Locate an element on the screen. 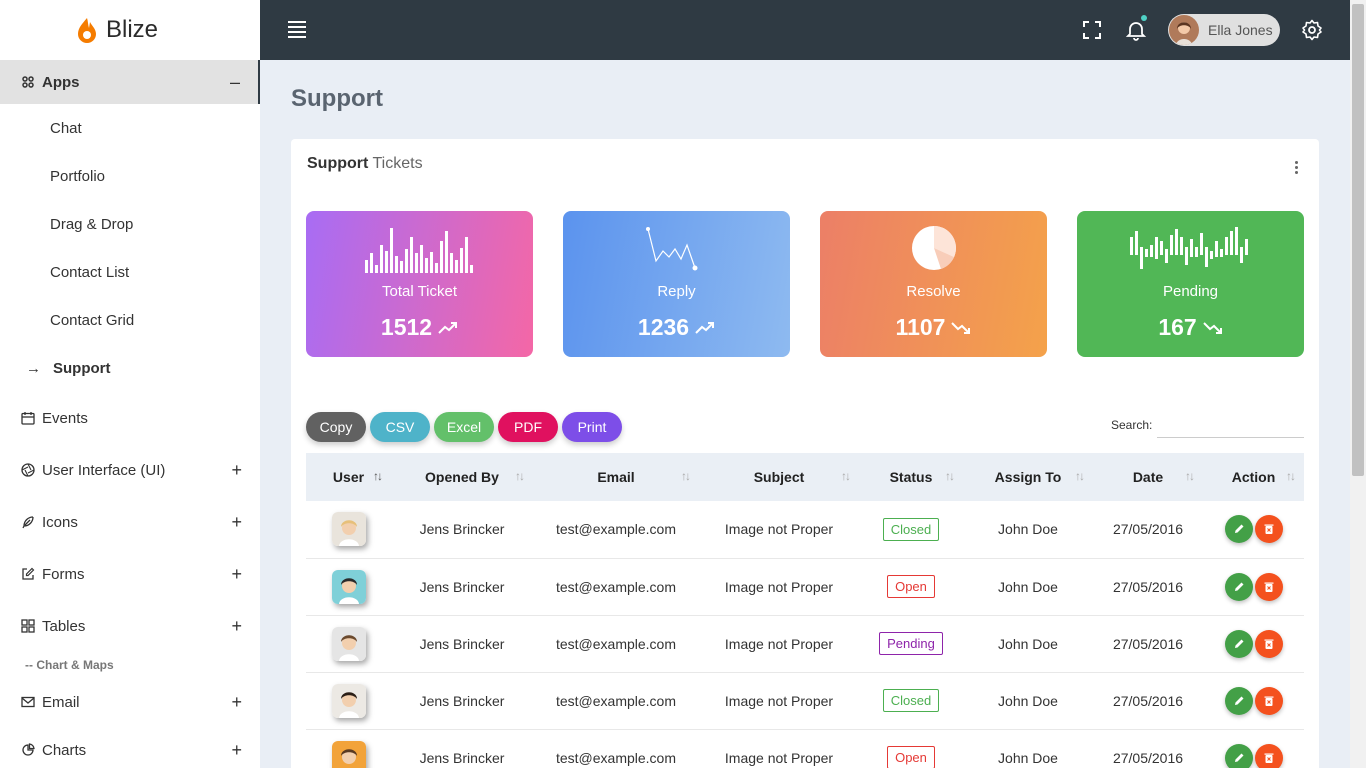  column-header-email: Email ↑↓ is located at coordinates (616, 477).